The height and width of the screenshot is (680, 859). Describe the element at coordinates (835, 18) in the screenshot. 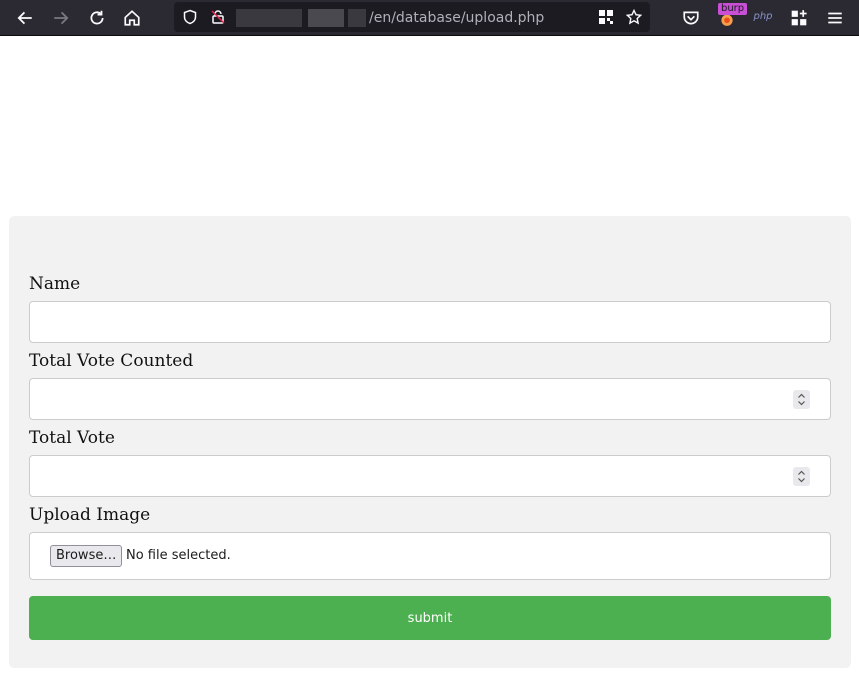

I see `menu-icon` at that location.